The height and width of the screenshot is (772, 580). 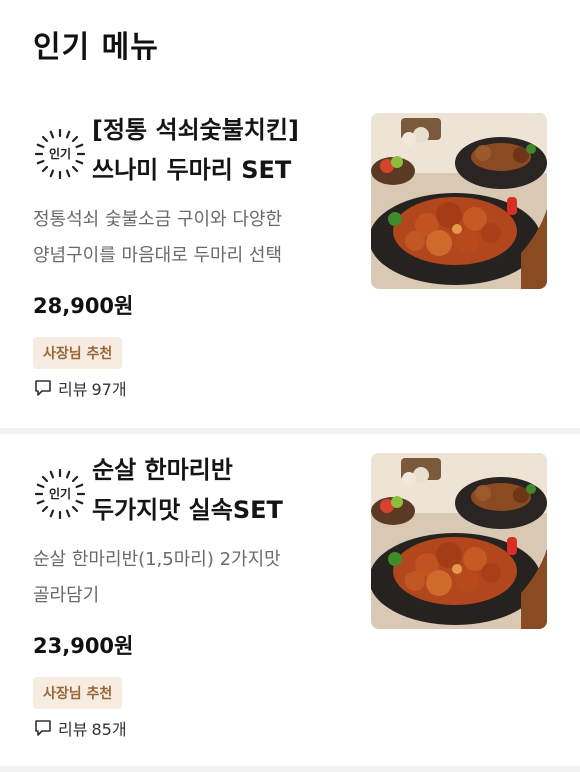 I want to click on item-description-line2: 골라담기, so click(x=66, y=595).